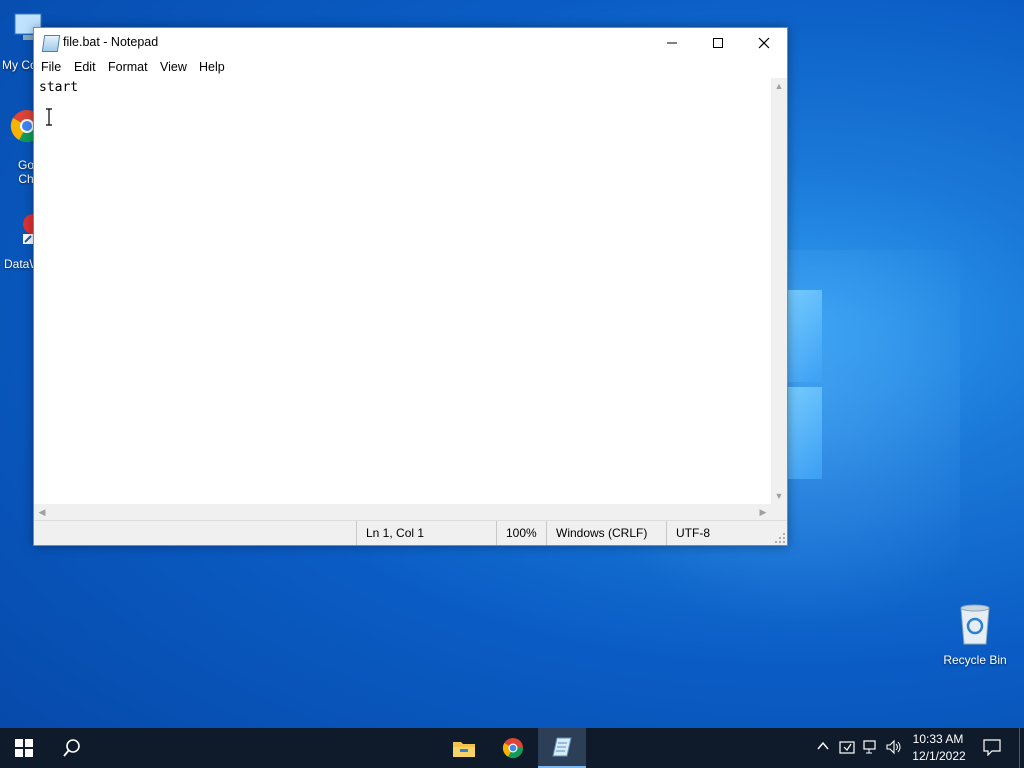  What do you see at coordinates (19, 65) in the screenshot?
I see `desktop-icon-label: My Co` at bounding box center [19, 65].